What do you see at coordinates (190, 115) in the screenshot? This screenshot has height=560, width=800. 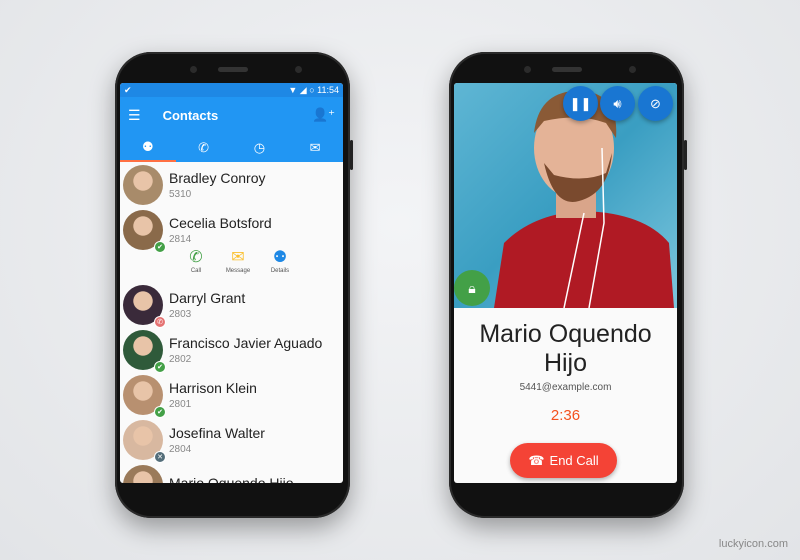 I see `page-title: Contacts` at bounding box center [190, 115].